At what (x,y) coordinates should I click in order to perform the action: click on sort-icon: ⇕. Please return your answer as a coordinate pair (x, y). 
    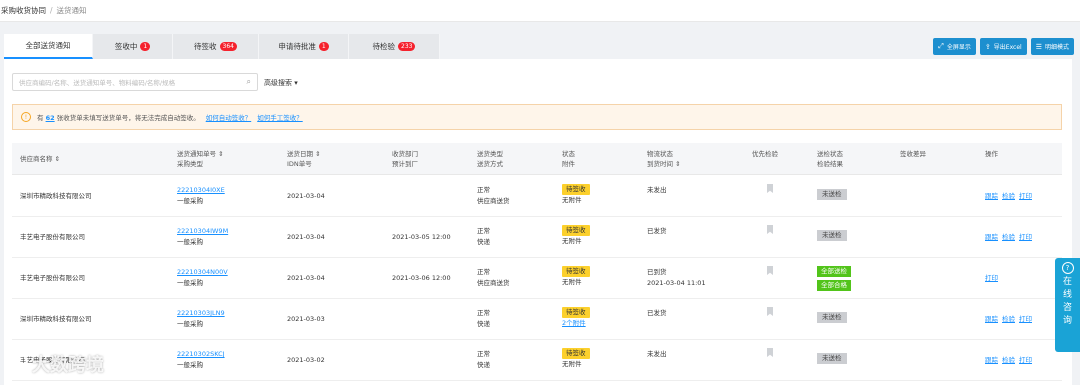
    Looking at the image, I should click on (57, 159).